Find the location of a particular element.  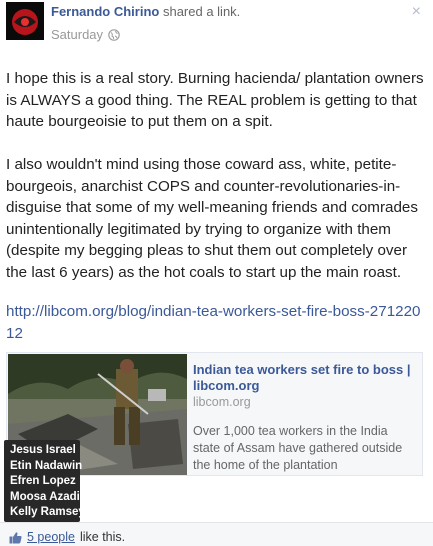

likes-suffix: like this. is located at coordinates (102, 537).